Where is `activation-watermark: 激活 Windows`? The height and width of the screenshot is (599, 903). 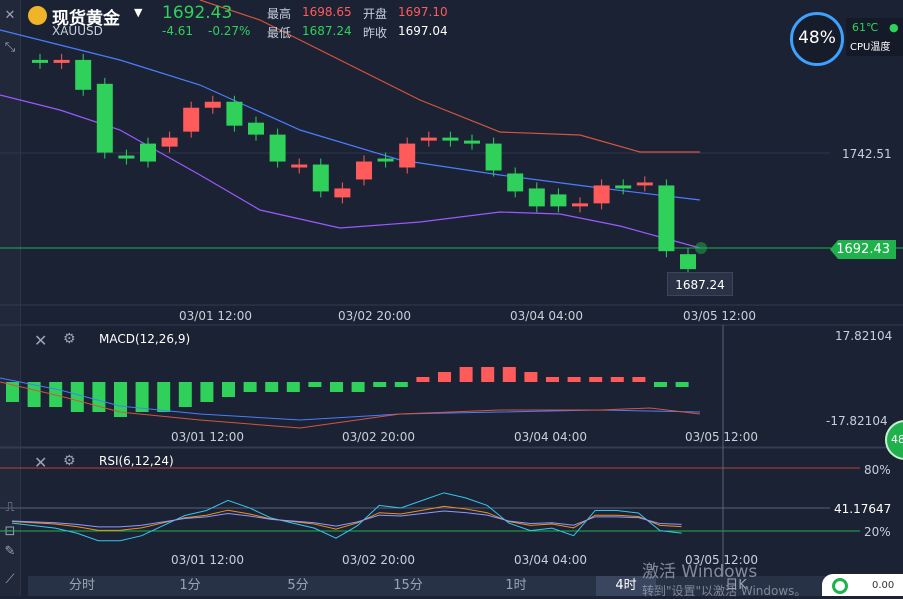
activation-watermark: 激活 Windows is located at coordinates (700, 572).